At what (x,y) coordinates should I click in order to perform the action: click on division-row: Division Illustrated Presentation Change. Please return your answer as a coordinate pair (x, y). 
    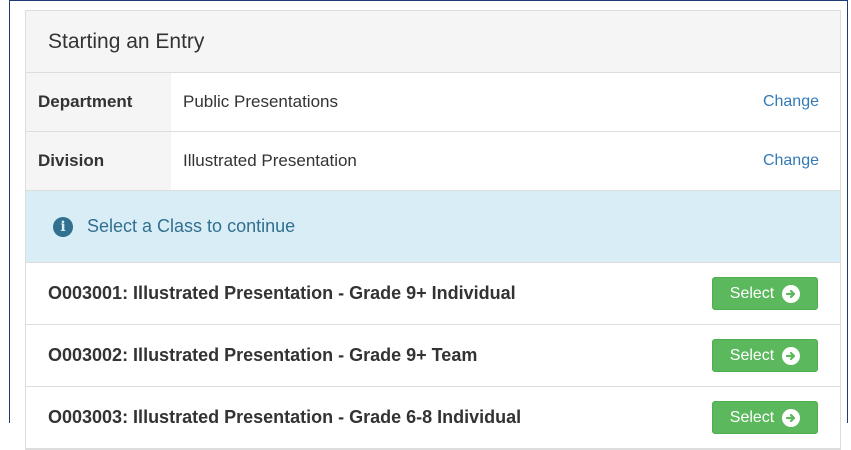
    Looking at the image, I should click on (433, 161).